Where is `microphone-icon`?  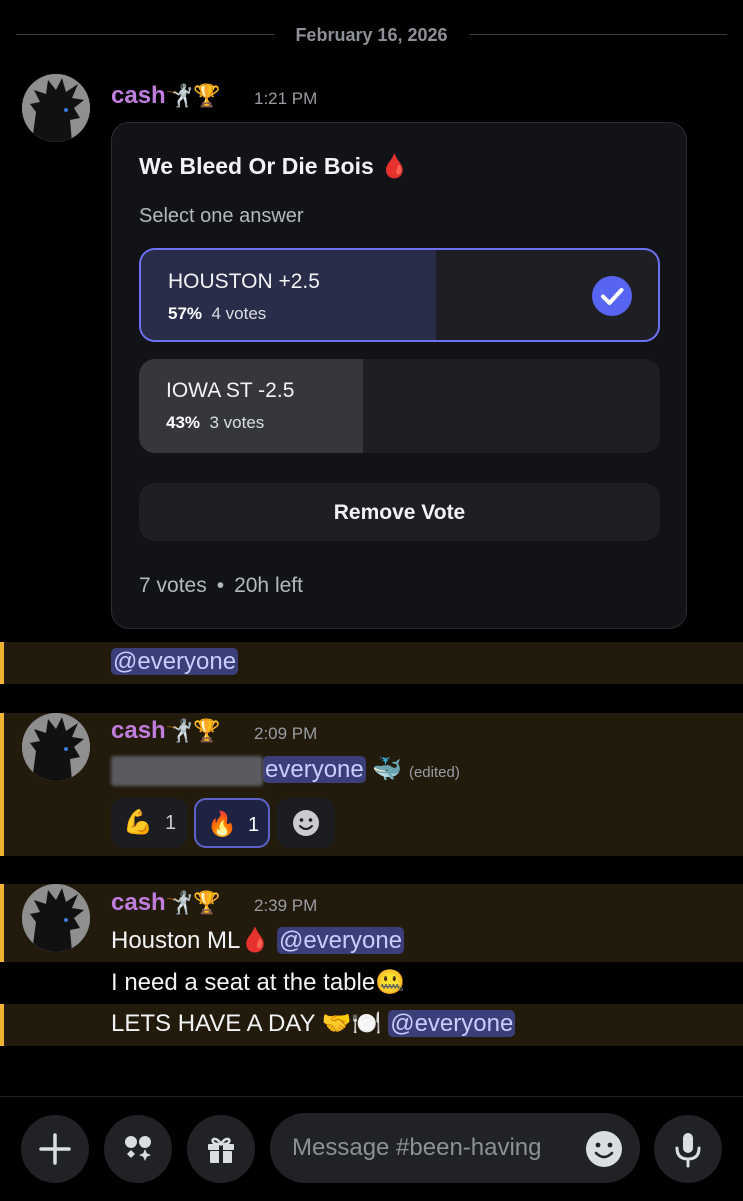
microphone-icon is located at coordinates (688, 1150).